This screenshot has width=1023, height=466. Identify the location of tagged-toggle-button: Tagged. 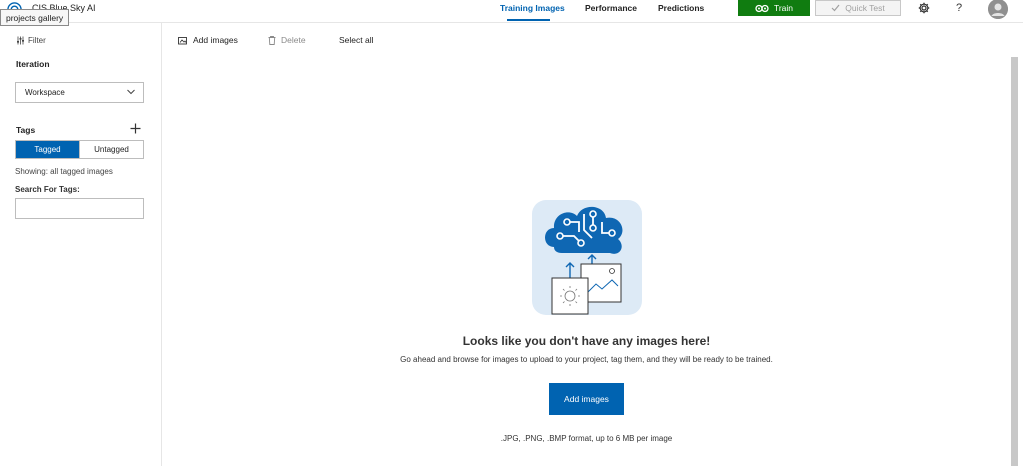
(47, 149).